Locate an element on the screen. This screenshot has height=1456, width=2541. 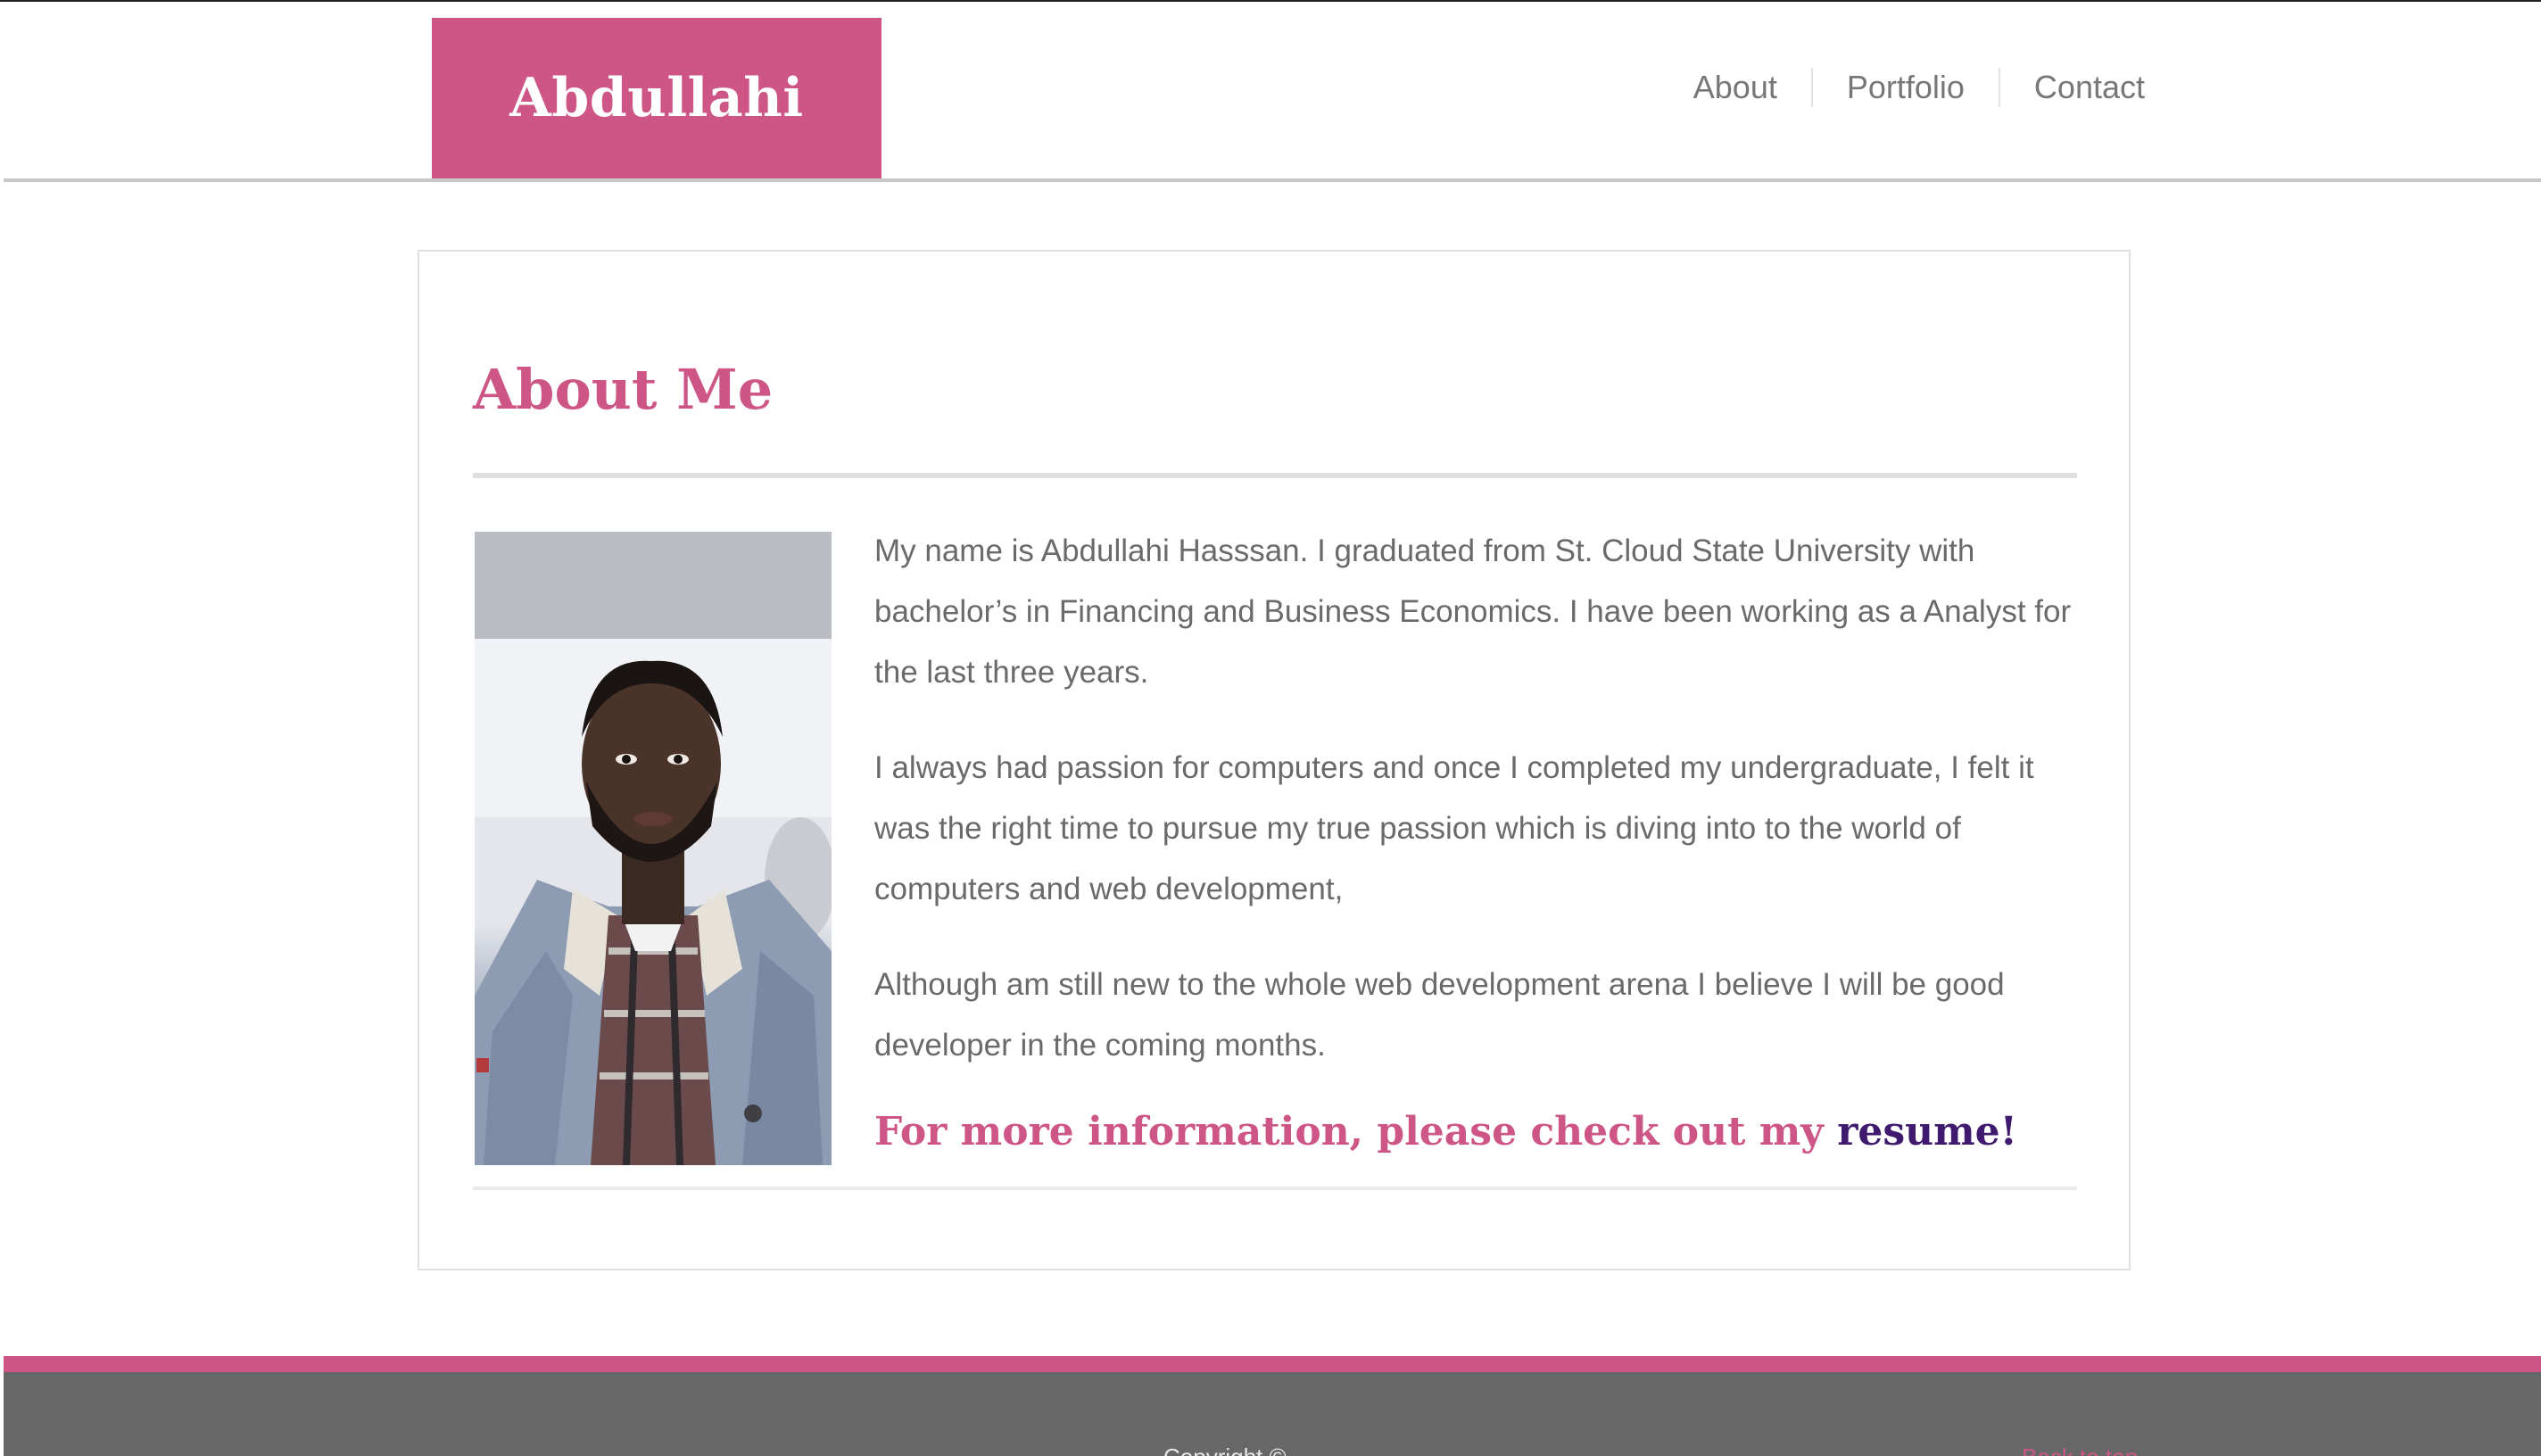
heading-divider is located at coordinates (1275, 475).